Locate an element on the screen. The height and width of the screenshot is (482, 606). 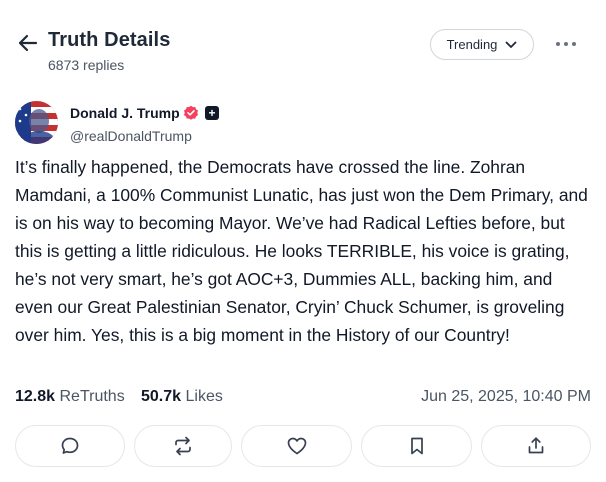
share-button is located at coordinates (536, 446).